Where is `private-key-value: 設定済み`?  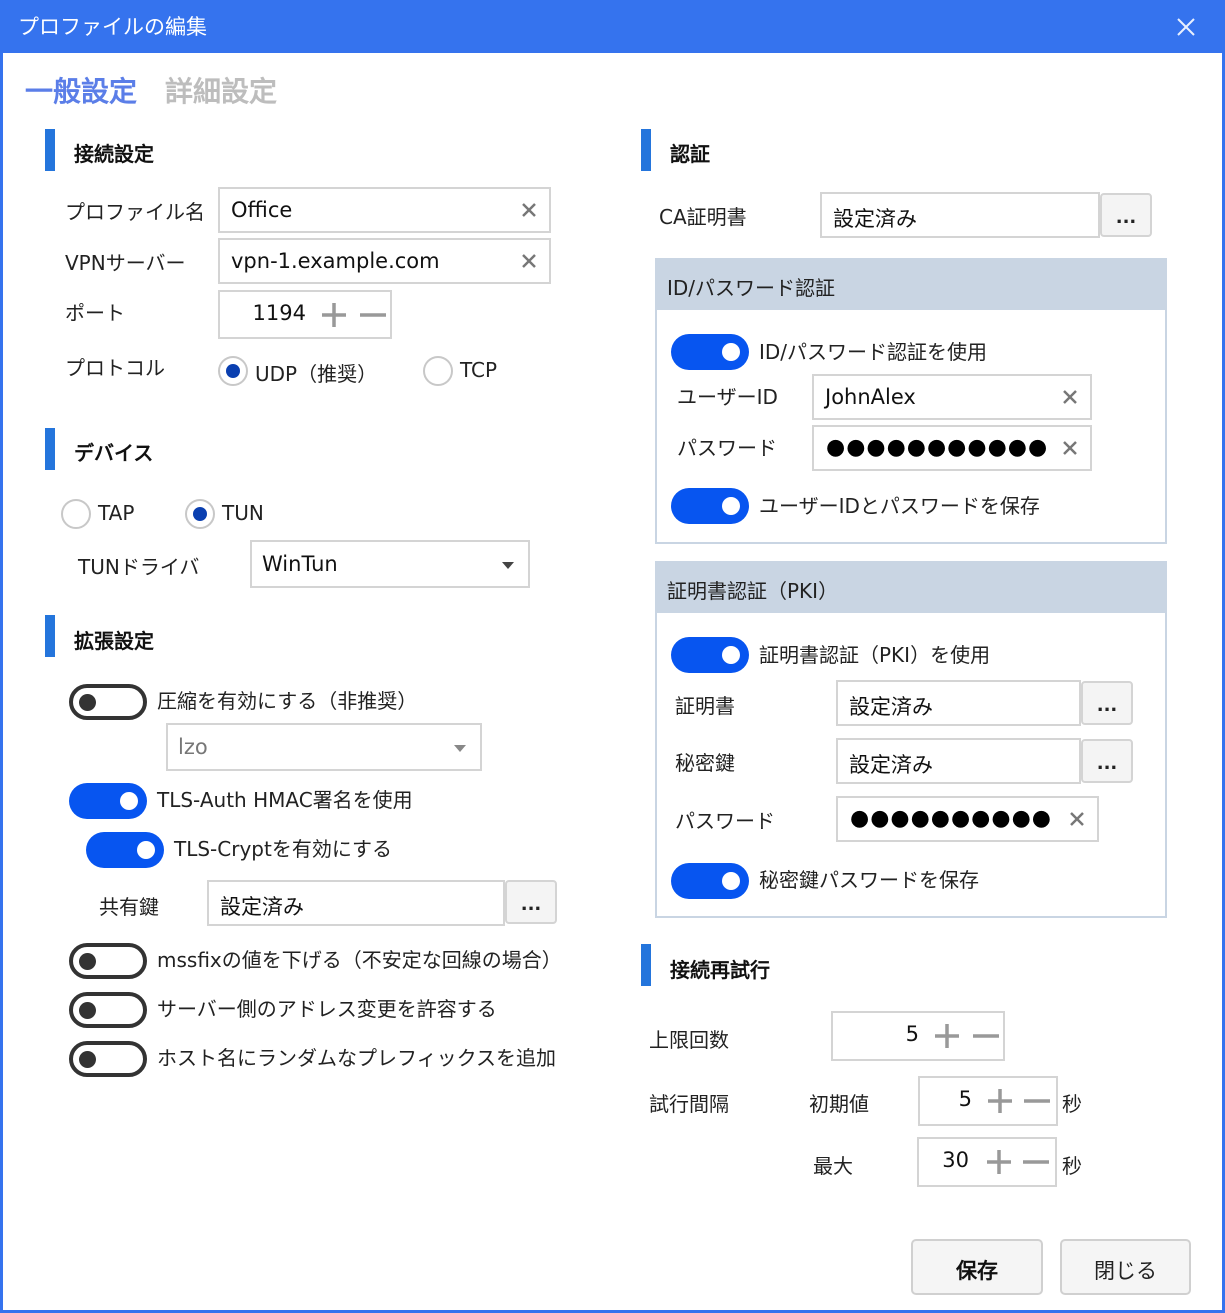
private-key-value: 設定済み is located at coordinates (891, 765).